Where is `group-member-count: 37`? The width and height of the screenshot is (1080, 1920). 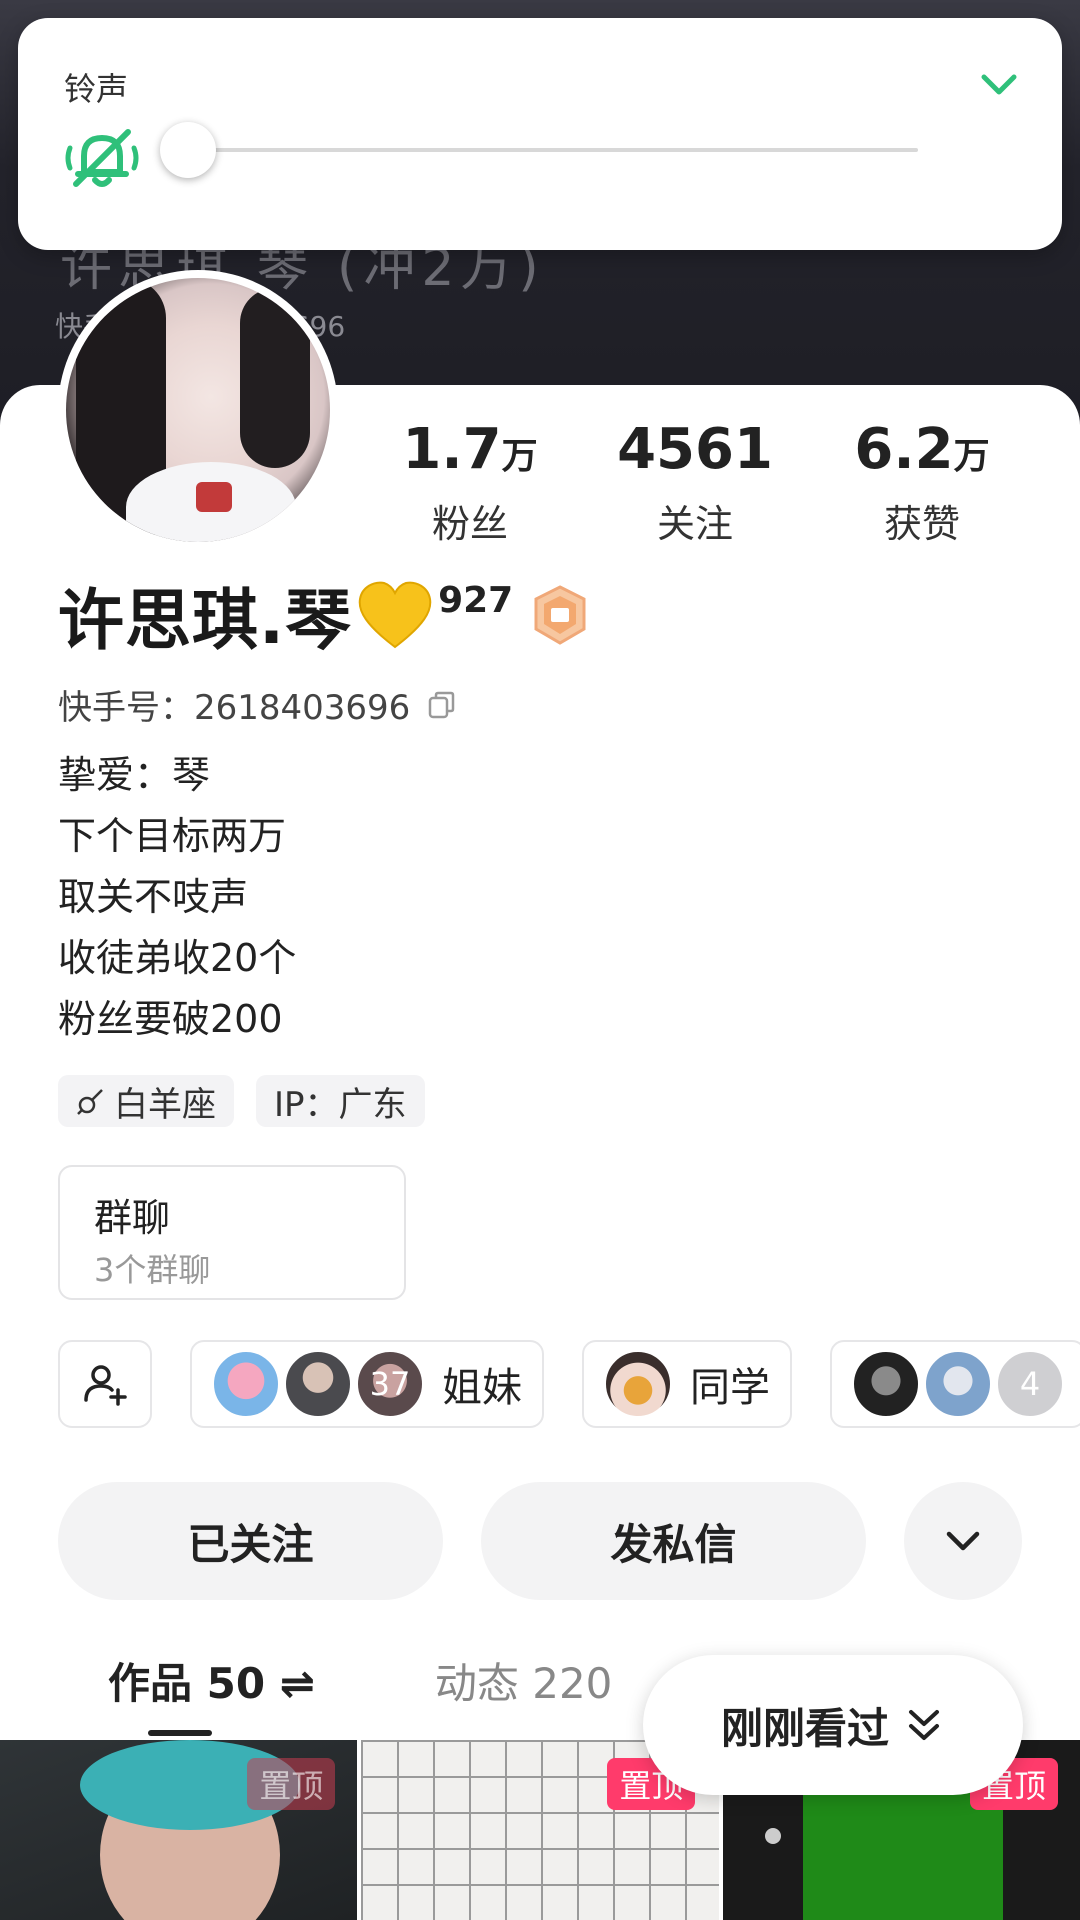 group-member-count: 37 is located at coordinates (390, 1384).